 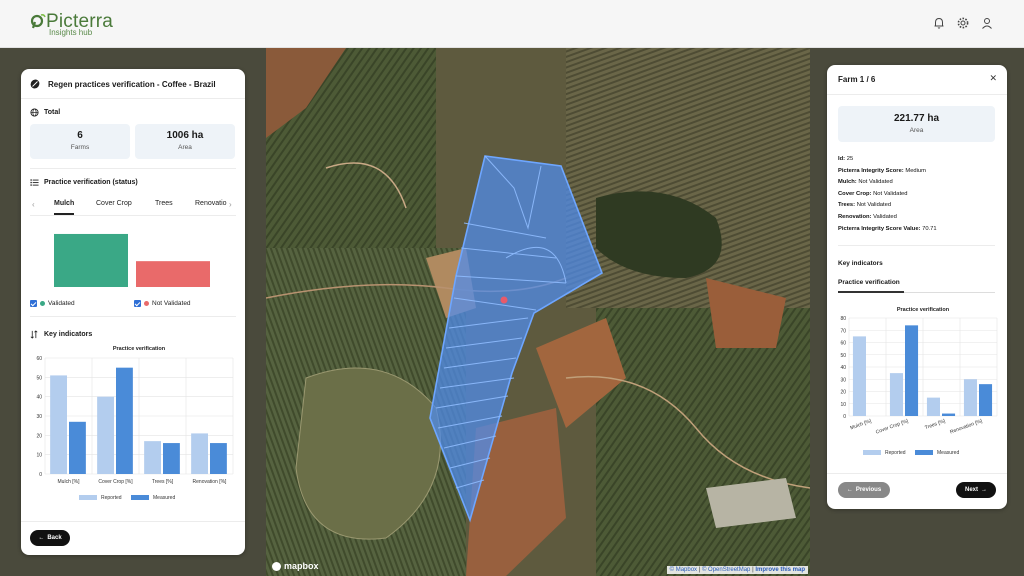 What do you see at coordinates (846, 159) in the screenshot?
I see `prop-id: Id: 25` at bounding box center [846, 159].